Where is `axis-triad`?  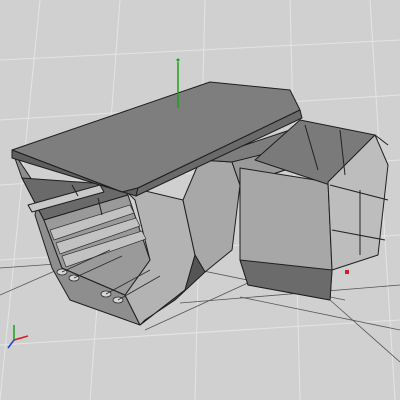 axis-triad is located at coordinates (18, 337).